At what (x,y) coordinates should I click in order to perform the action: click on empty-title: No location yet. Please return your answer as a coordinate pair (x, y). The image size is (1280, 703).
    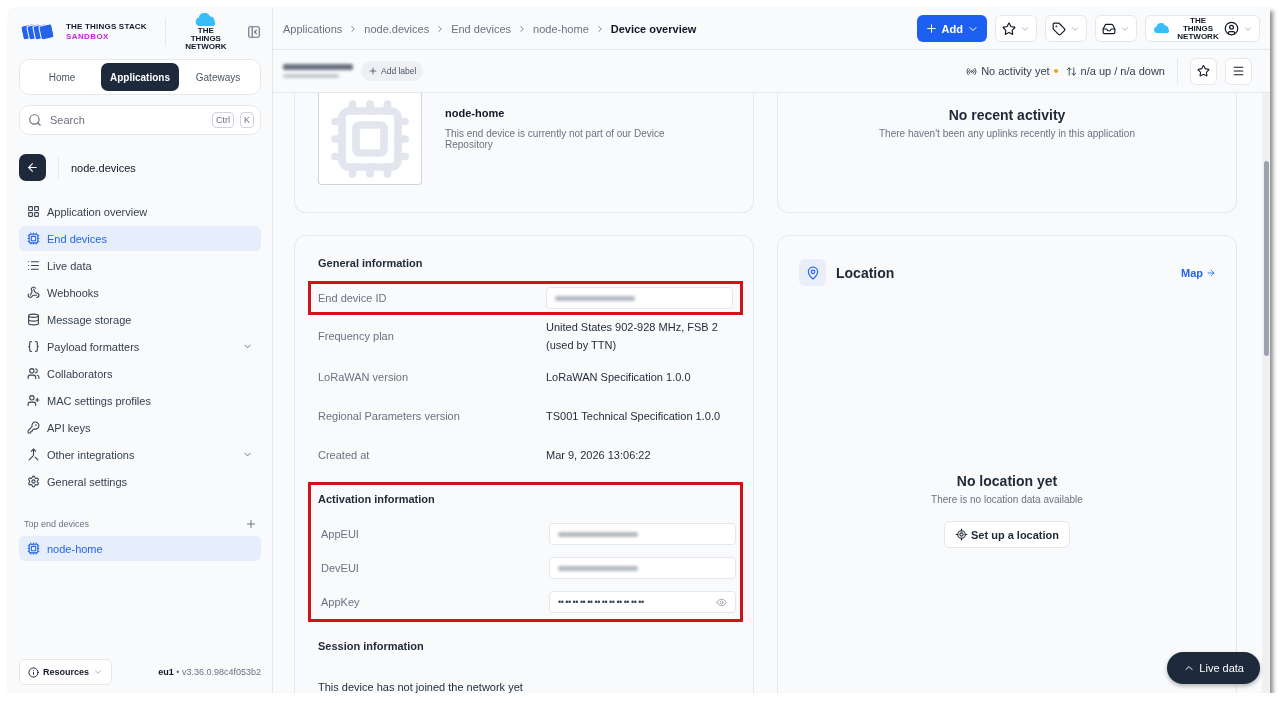
    Looking at the image, I should click on (1007, 481).